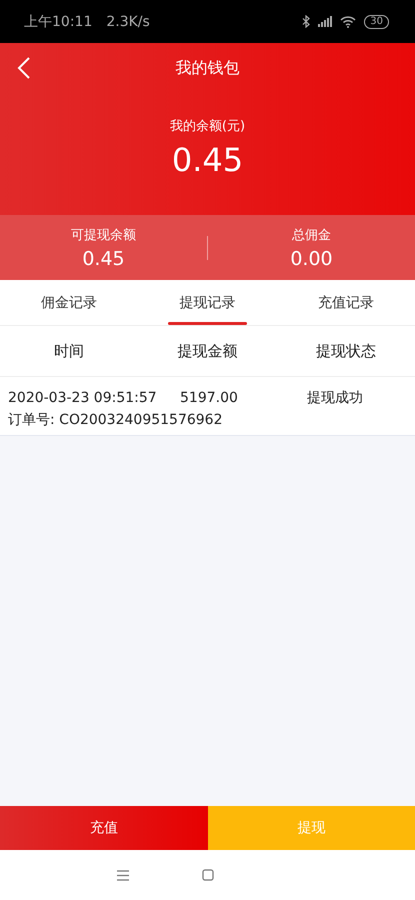  Describe the element at coordinates (116, 420) in the screenshot. I see `order-number: 订单号: CO2003240951576962` at that location.